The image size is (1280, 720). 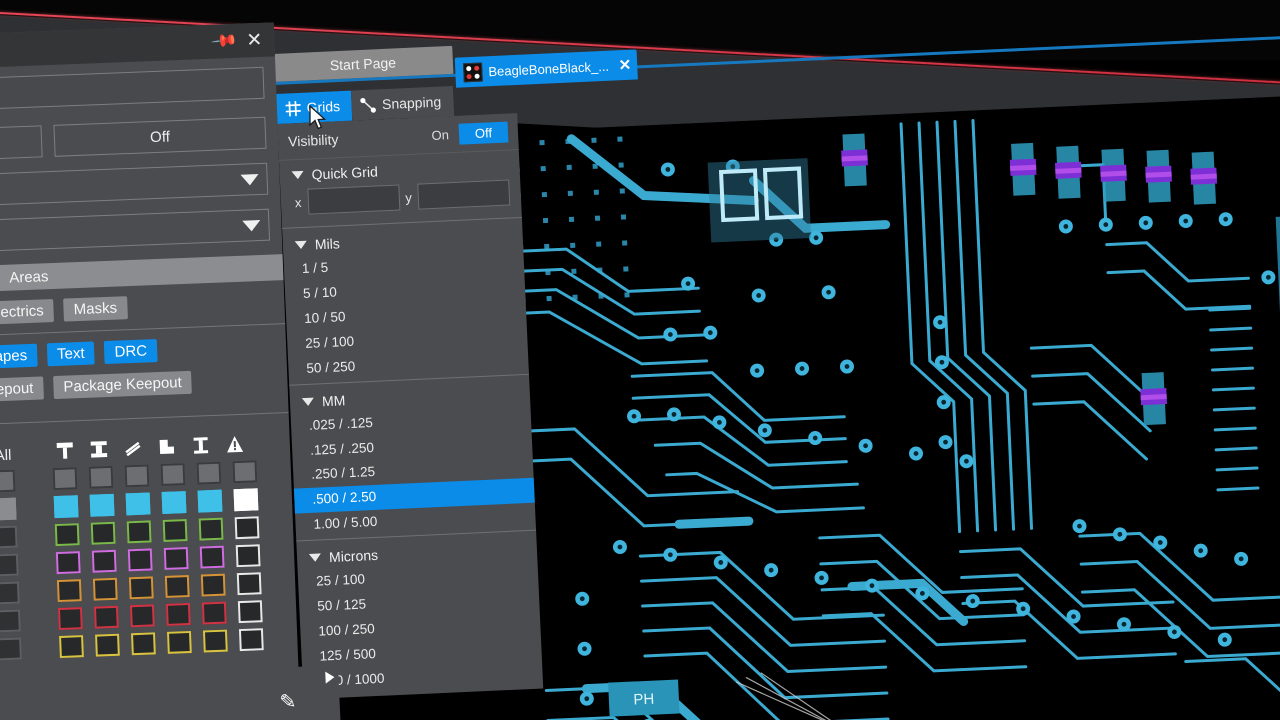 I want to click on chip-drc: DRC, so click(x=131, y=352).